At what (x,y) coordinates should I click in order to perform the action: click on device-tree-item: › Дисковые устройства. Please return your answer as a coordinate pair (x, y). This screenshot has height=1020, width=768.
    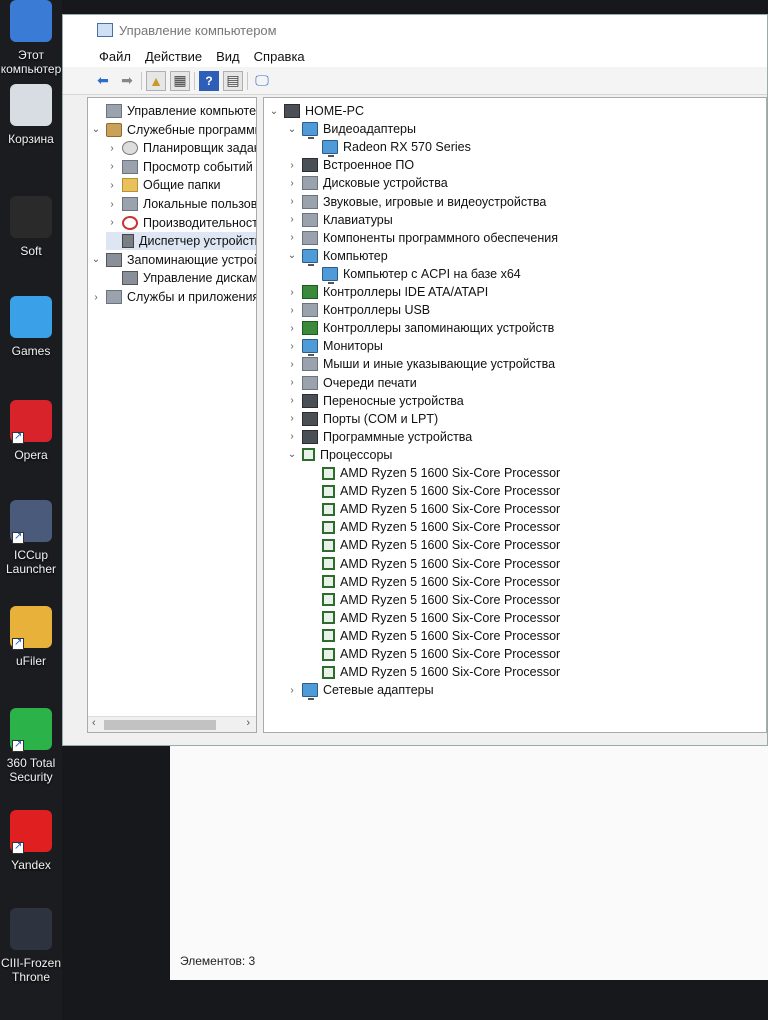
    Looking at the image, I should click on (367, 183).